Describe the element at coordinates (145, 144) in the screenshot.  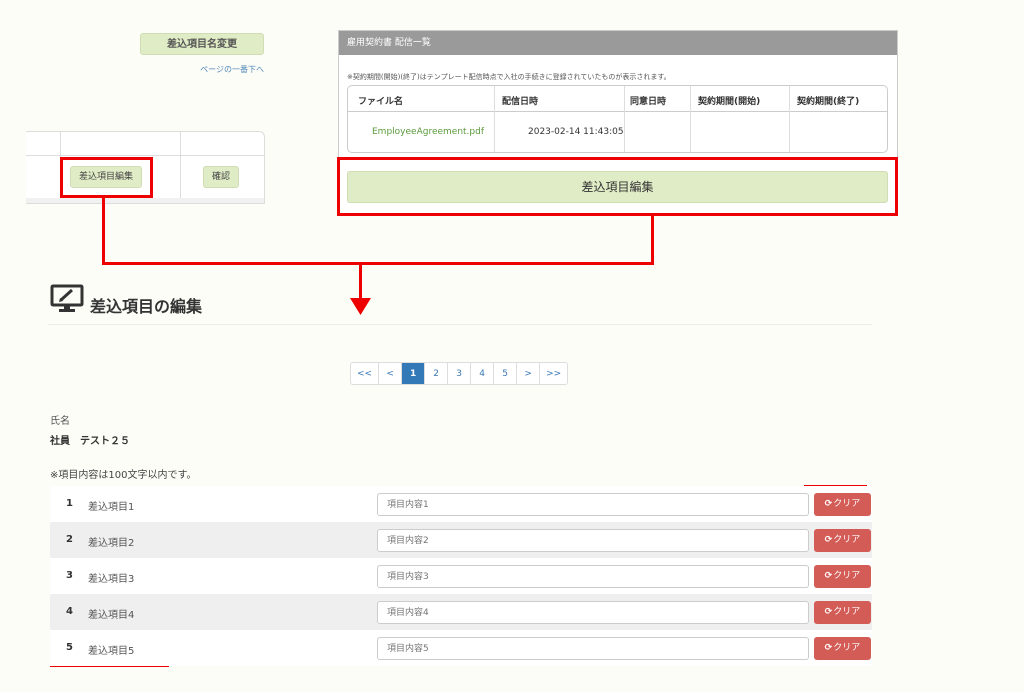
I see `fragment-header-row` at that location.